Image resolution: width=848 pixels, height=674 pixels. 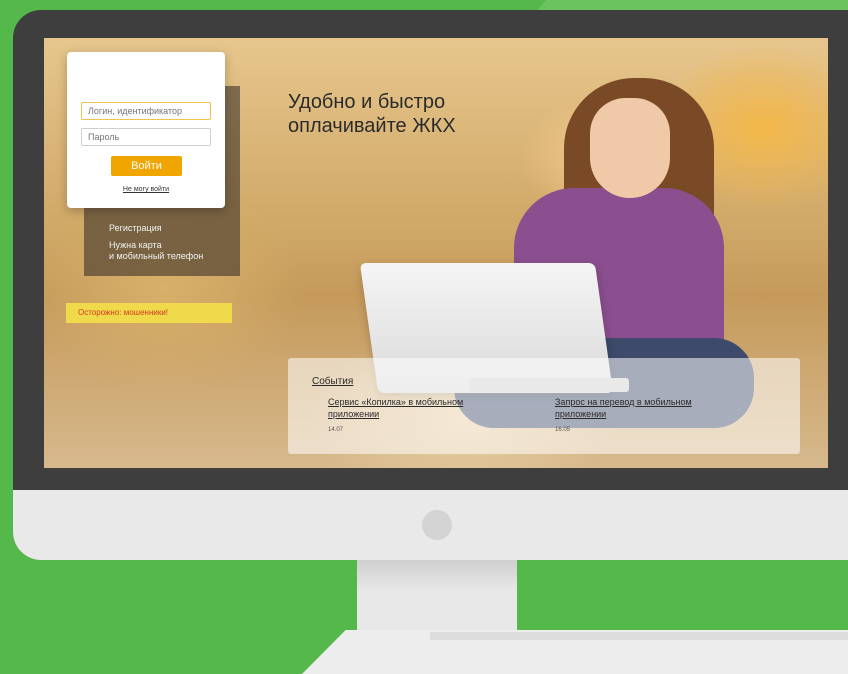 I want to click on event-date: 14.07, so click(x=336, y=430).